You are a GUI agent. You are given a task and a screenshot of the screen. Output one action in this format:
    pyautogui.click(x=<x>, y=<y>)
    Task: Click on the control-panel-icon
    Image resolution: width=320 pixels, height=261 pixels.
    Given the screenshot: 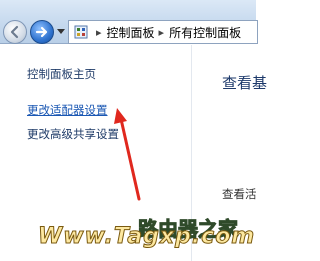 What is the action you would take?
    pyautogui.click(x=81, y=32)
    